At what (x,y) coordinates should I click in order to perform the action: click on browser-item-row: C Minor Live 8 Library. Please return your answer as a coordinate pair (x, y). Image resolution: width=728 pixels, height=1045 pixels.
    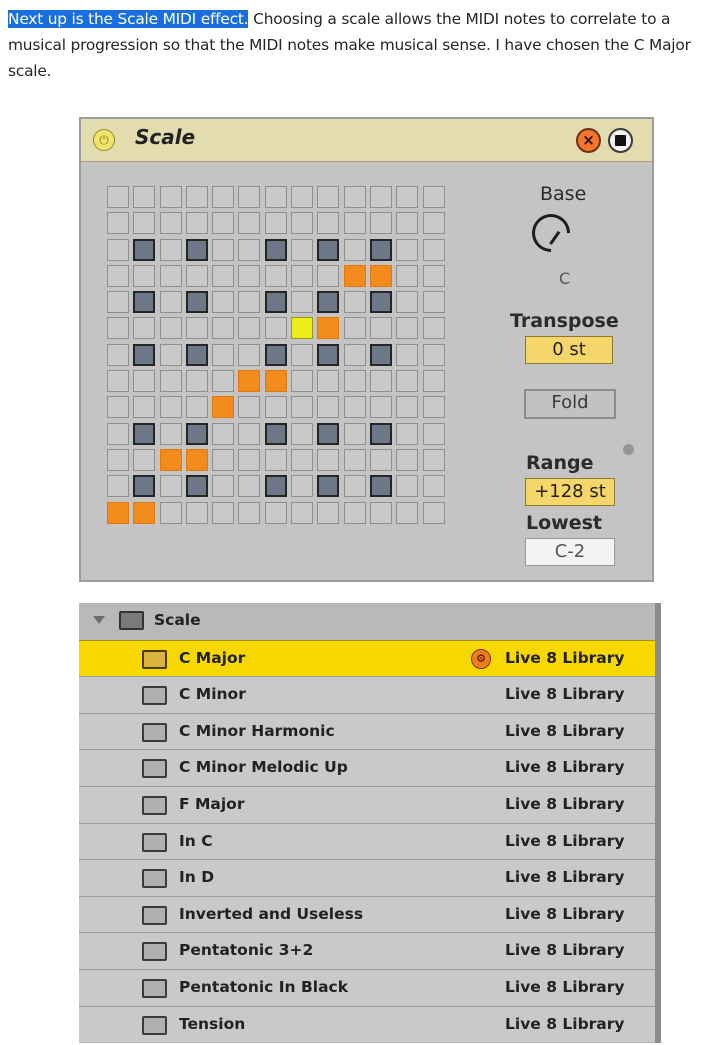
    Looking at the image, I should click on (367, 694).